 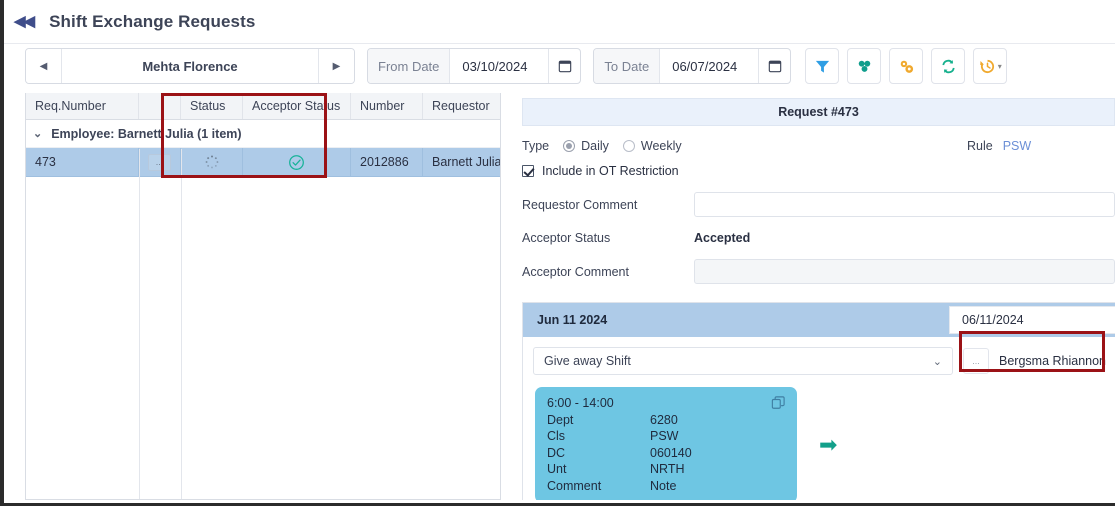 I want to click on employee-name-display: Mehta Florence, so click(x=190, y=66).